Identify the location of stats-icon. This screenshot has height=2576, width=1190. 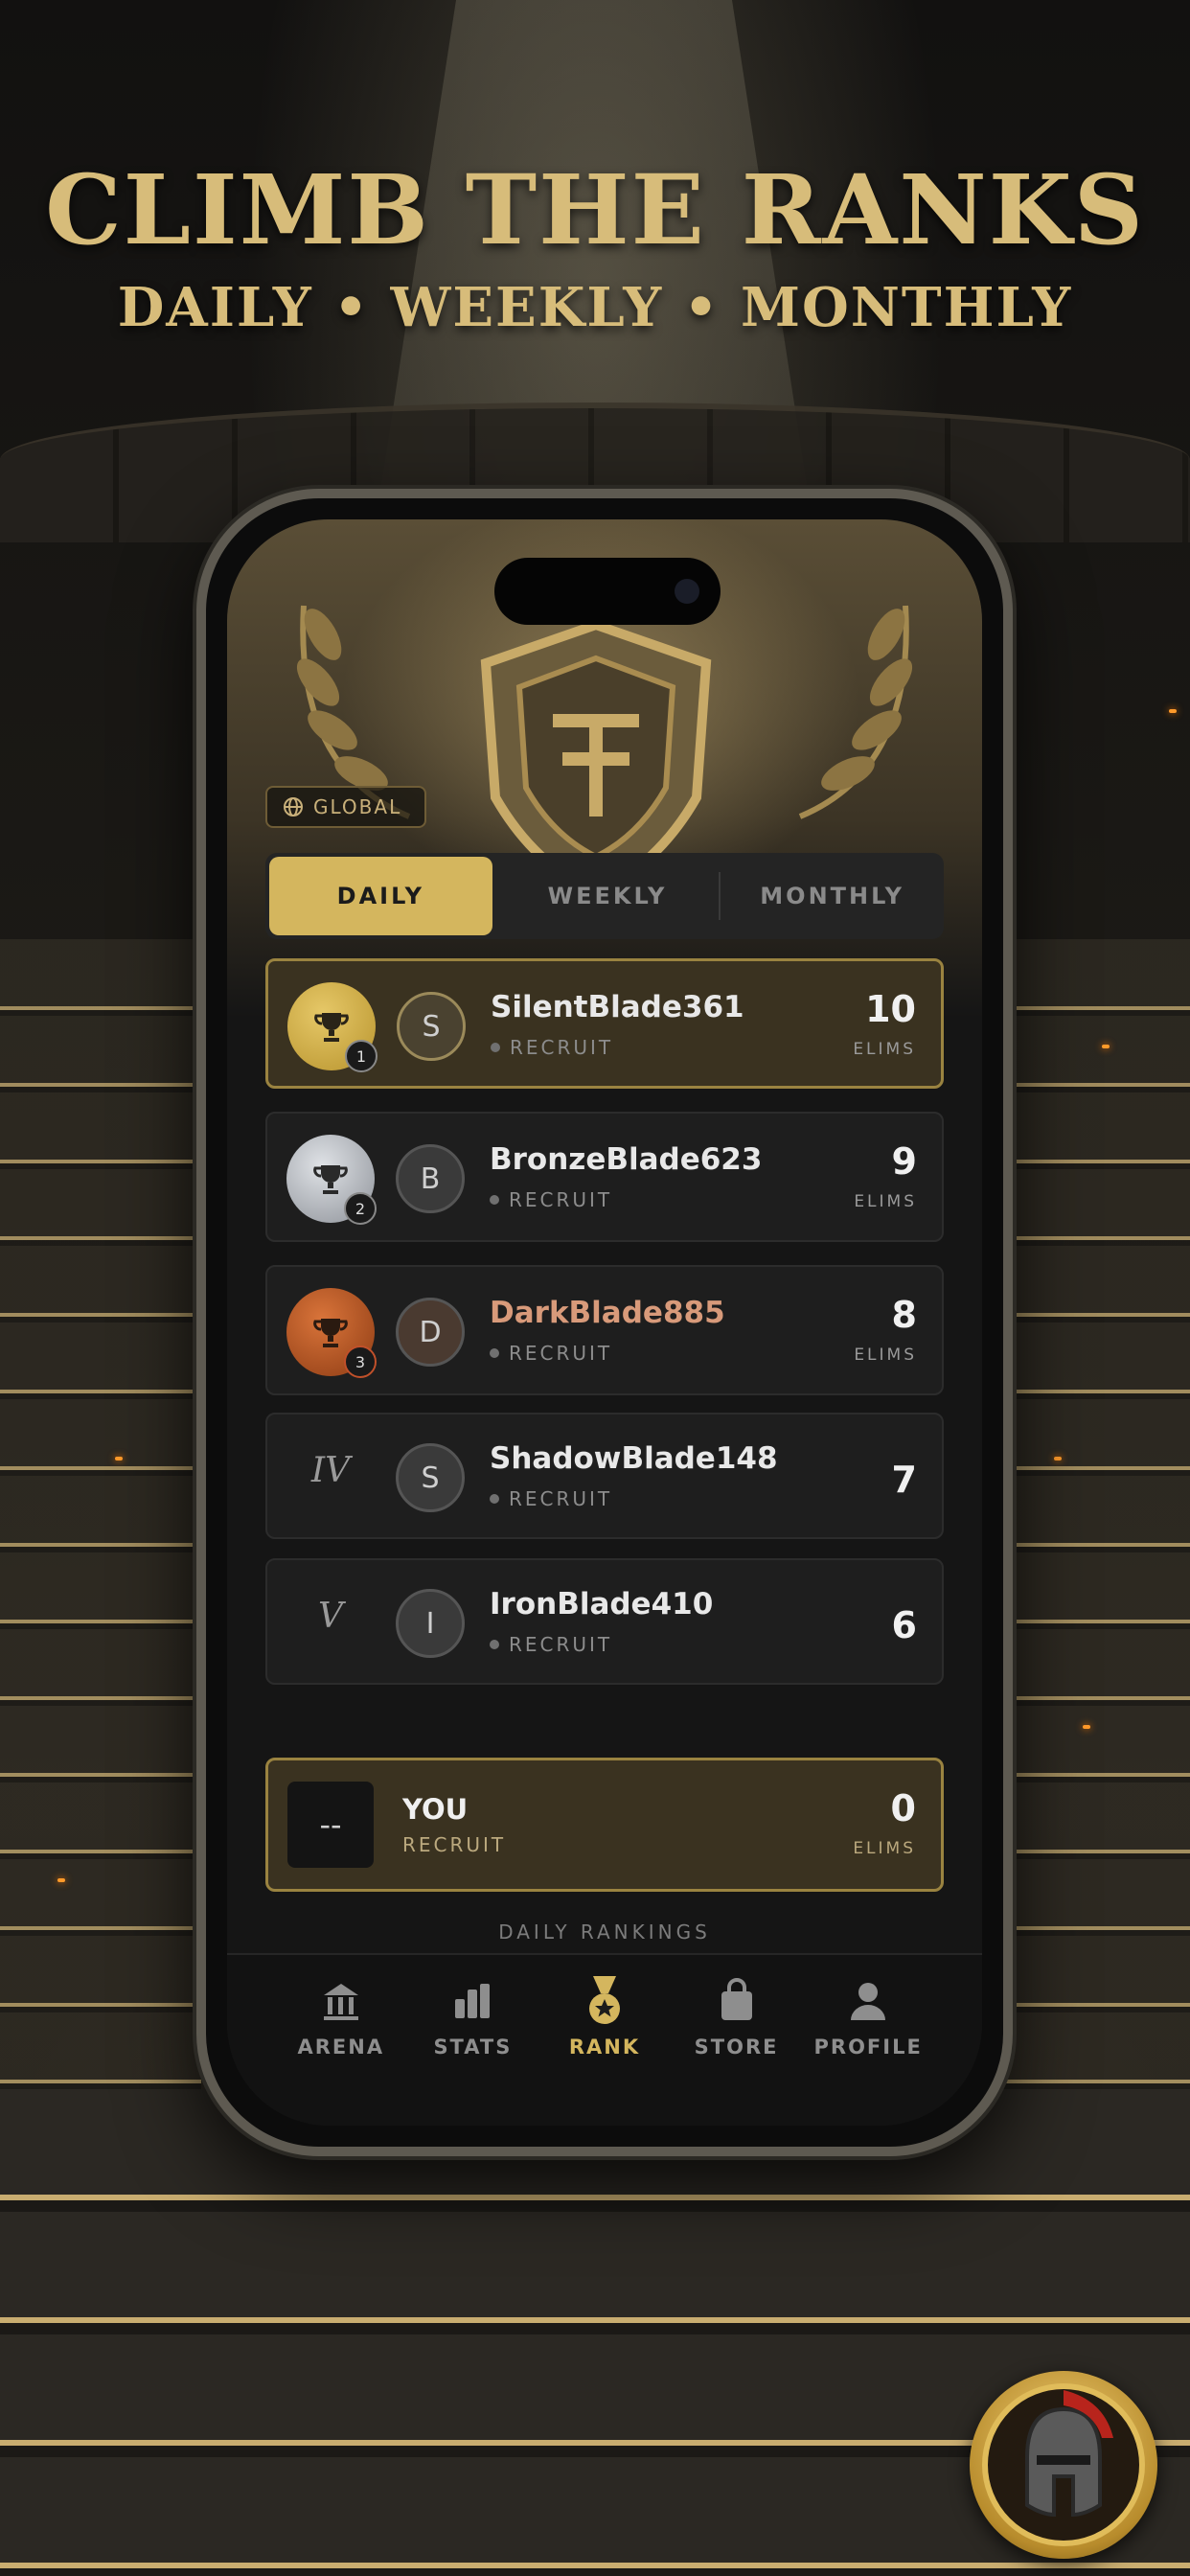
(473, 2001).